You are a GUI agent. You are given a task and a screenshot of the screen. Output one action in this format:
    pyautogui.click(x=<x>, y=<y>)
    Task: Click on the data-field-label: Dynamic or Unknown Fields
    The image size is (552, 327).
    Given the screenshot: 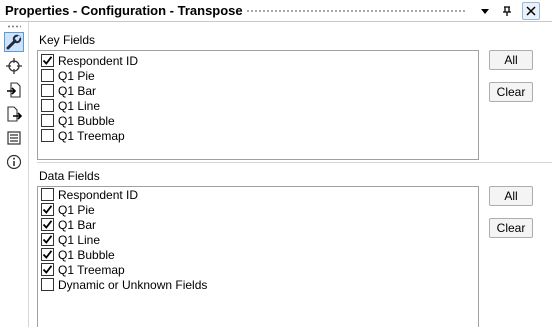 What is the action you would take?
    pyautogui.click(x=133, y=284)
    